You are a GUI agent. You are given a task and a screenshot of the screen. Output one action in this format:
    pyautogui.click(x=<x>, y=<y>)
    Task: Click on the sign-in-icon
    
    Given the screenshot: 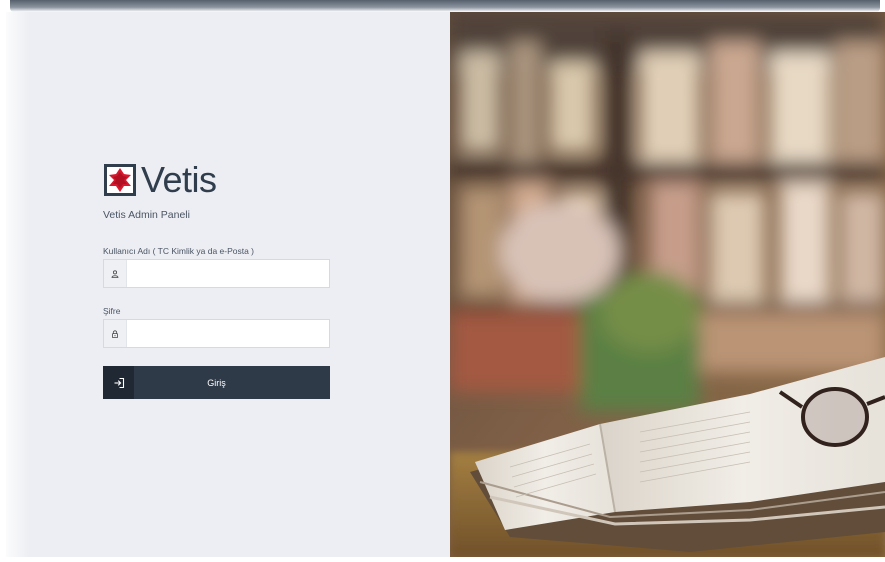 What is the action you would take?
    pyautogui.click(x=118, y=382)
    